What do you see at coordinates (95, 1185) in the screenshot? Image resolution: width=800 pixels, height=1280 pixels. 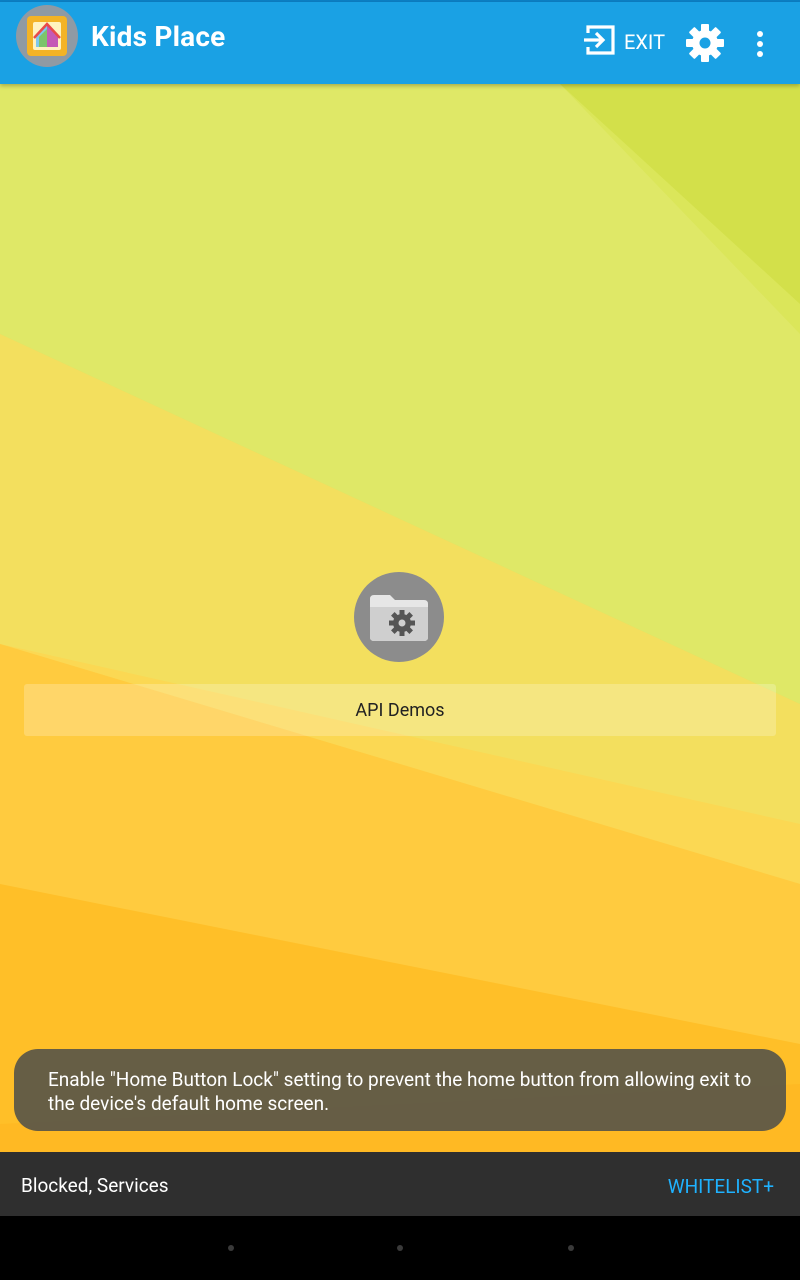 I see `blocked-status-text: Blocked, Services` at bounding box center [95, 1185].